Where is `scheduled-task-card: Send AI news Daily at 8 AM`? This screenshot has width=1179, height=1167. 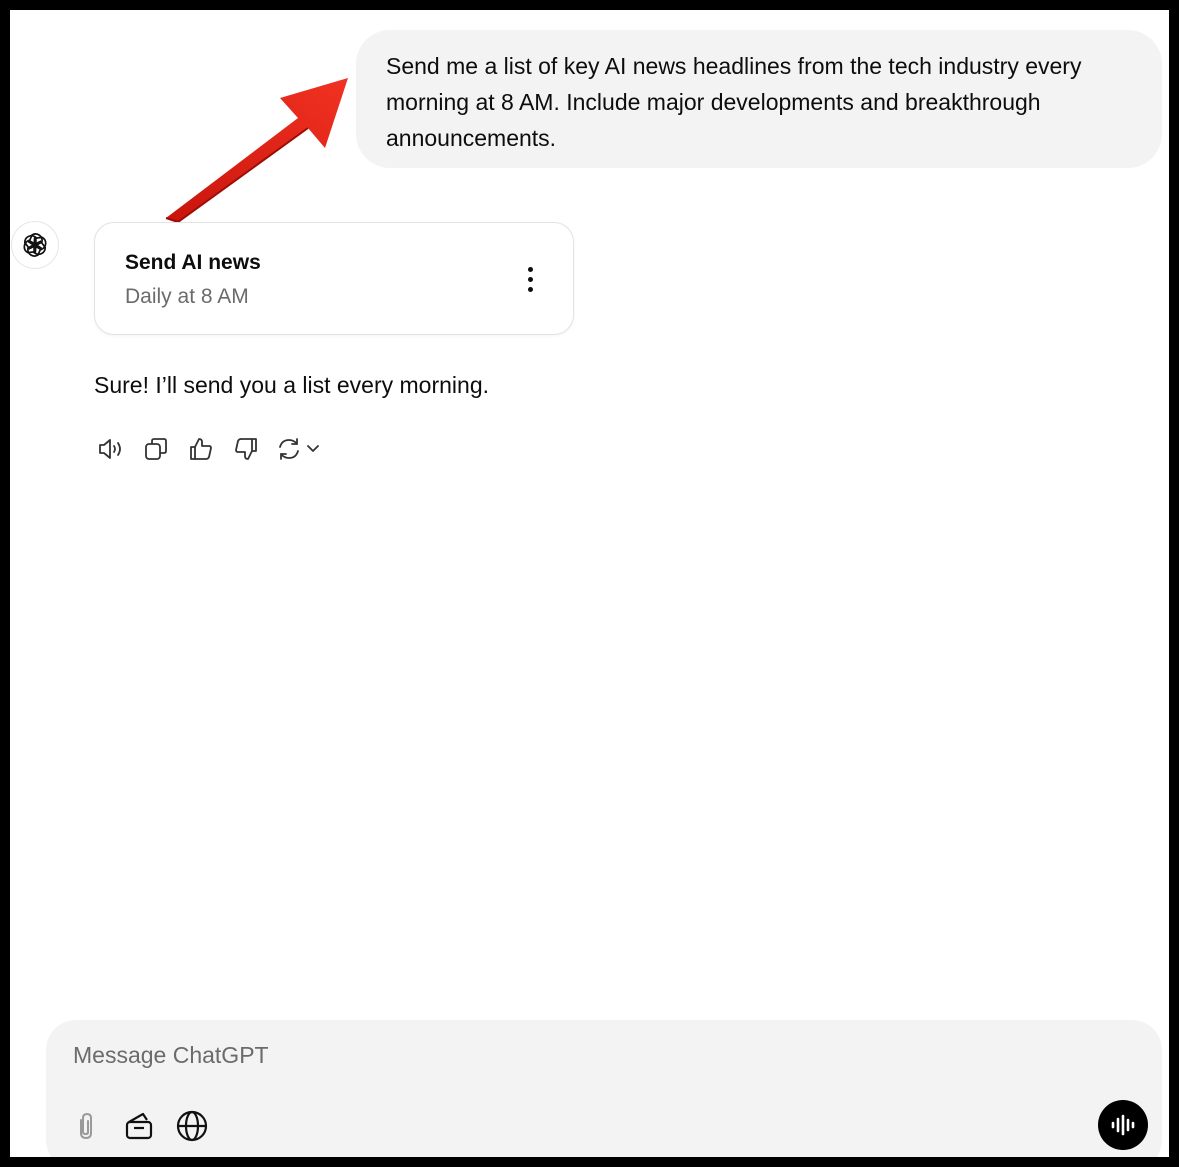
scheduled-task-card: Send AI news Daily at 8 AM is located at coordinates (334, 278).